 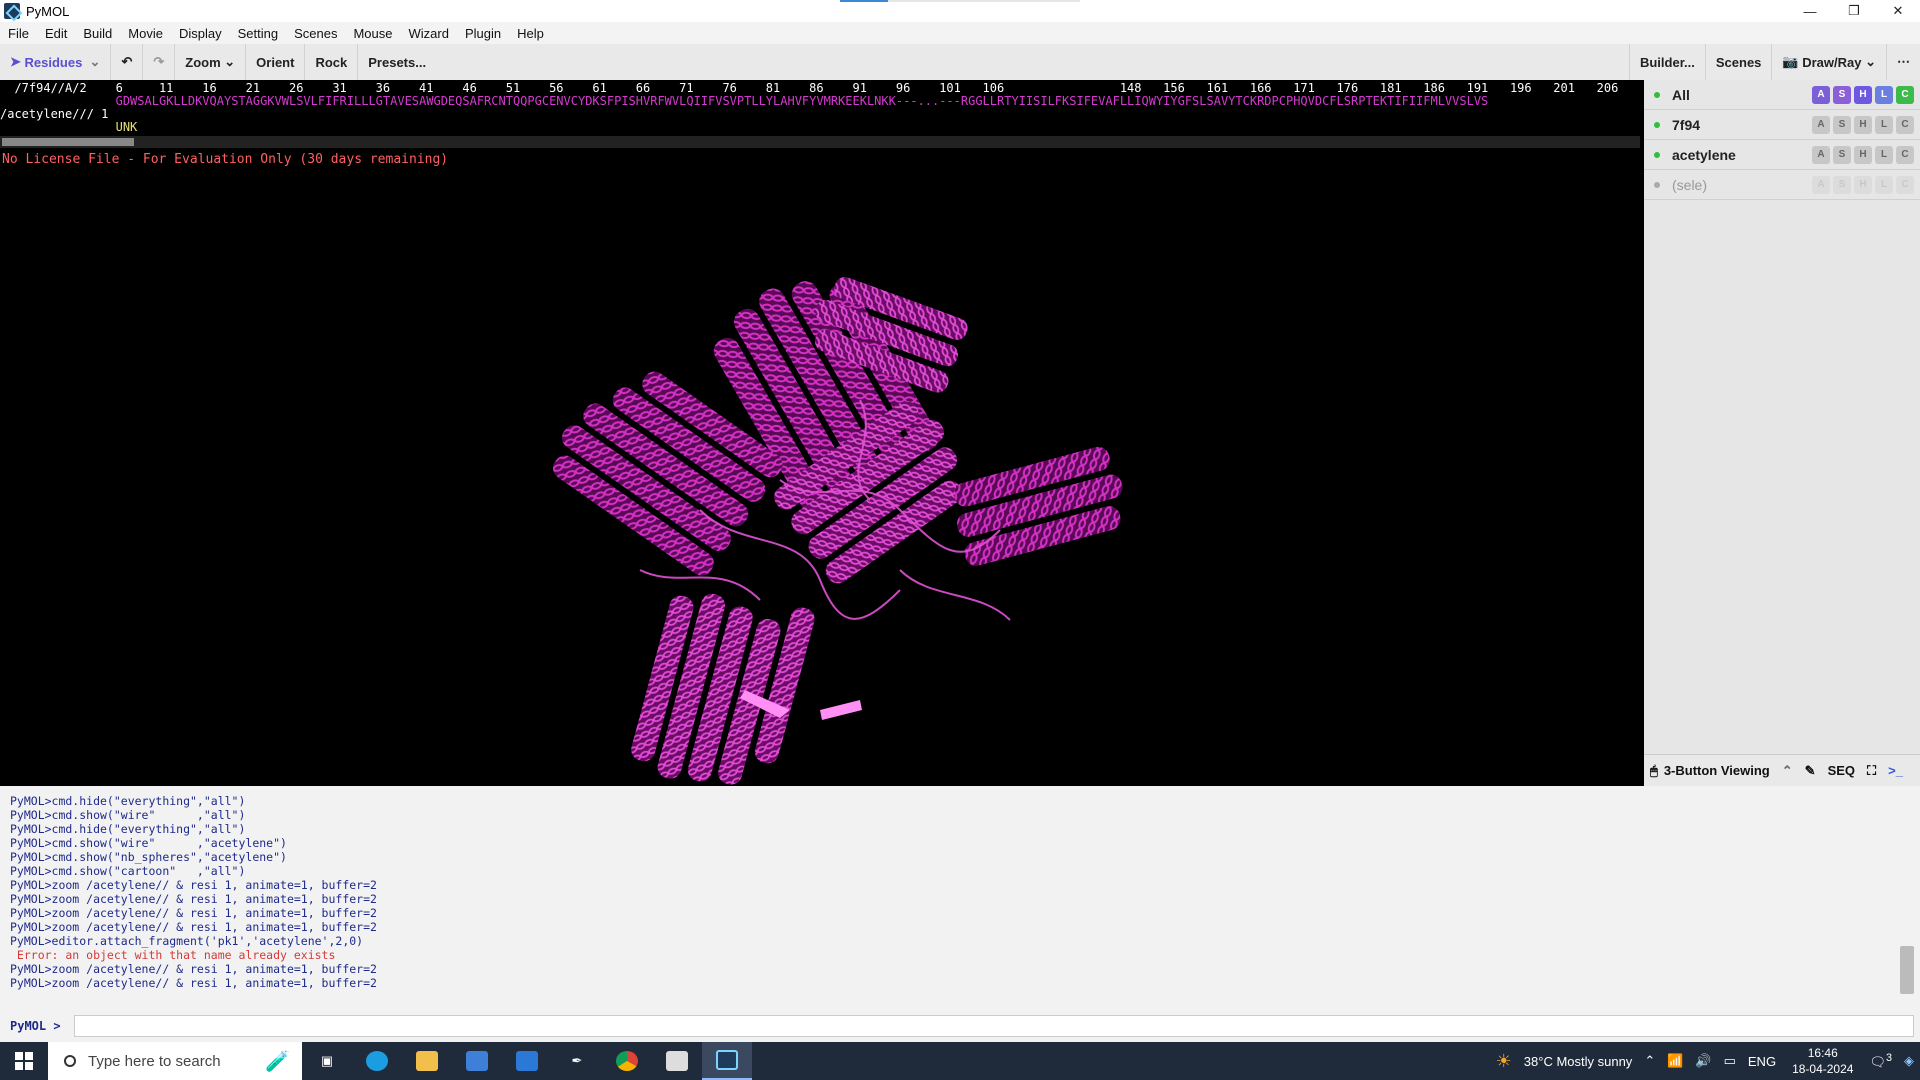 I want to click on orient-button: Orient, so click(x=276, y=62).